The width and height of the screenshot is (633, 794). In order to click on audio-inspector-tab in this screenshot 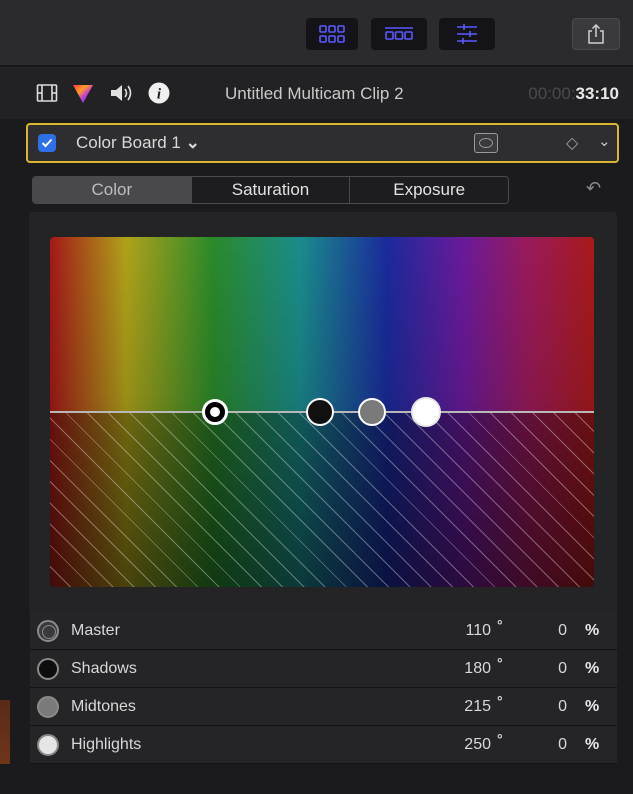, I will do `click(121, 93)`.